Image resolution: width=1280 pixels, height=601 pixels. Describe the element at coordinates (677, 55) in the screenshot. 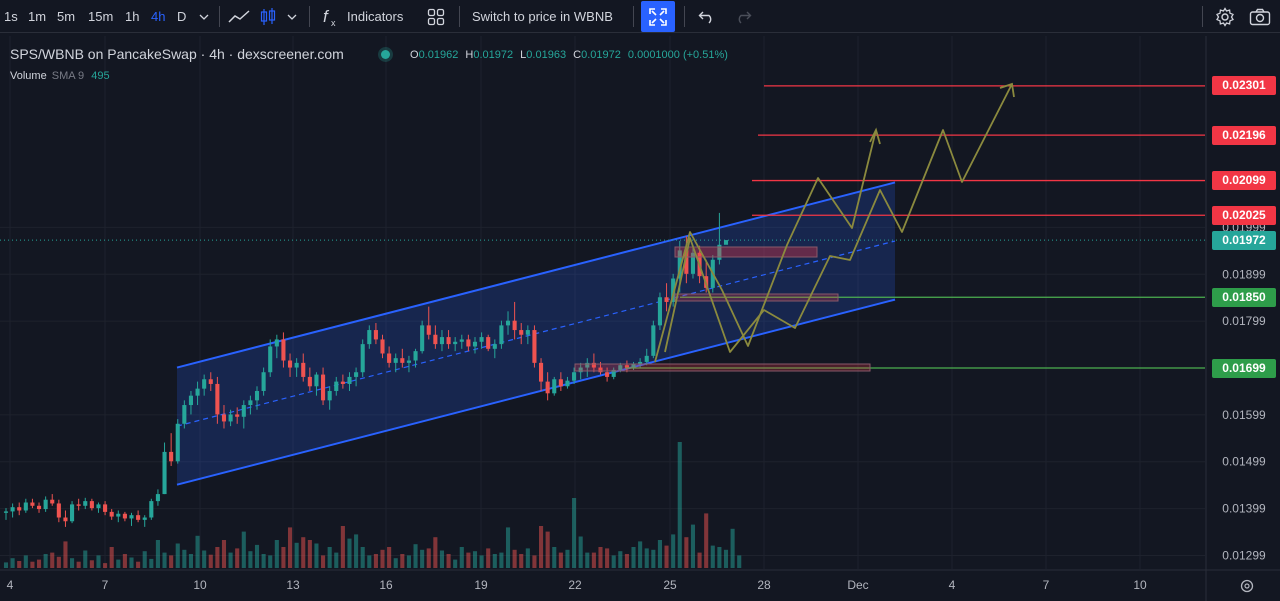

I see `ohlc-change: 0.0001000 (+0.51%)` at that location.